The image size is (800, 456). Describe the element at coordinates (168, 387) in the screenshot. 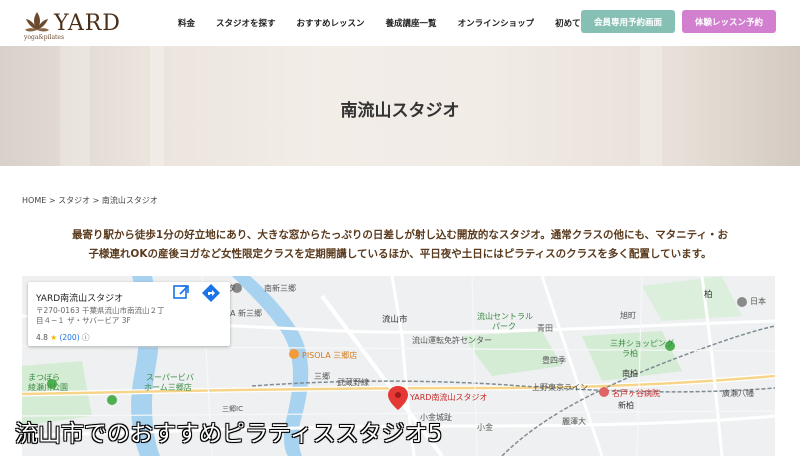

I see `map-label: ホーム三郷店` at that location.